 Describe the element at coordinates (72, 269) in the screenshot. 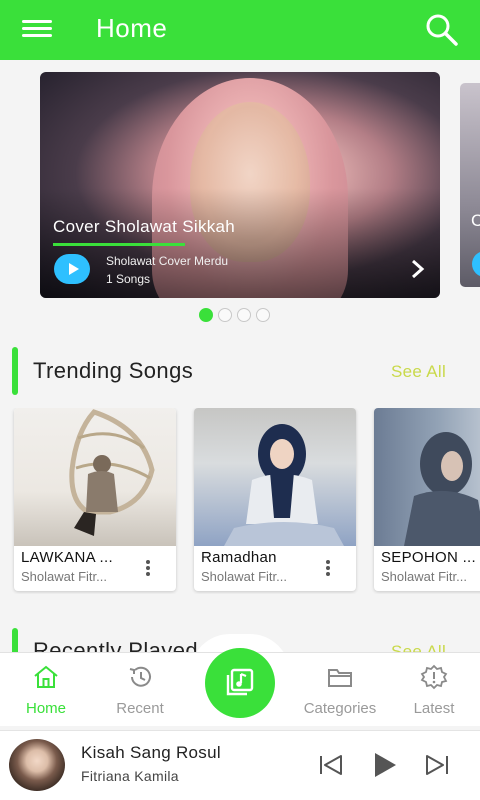

I see `banner-play-button` at that location.